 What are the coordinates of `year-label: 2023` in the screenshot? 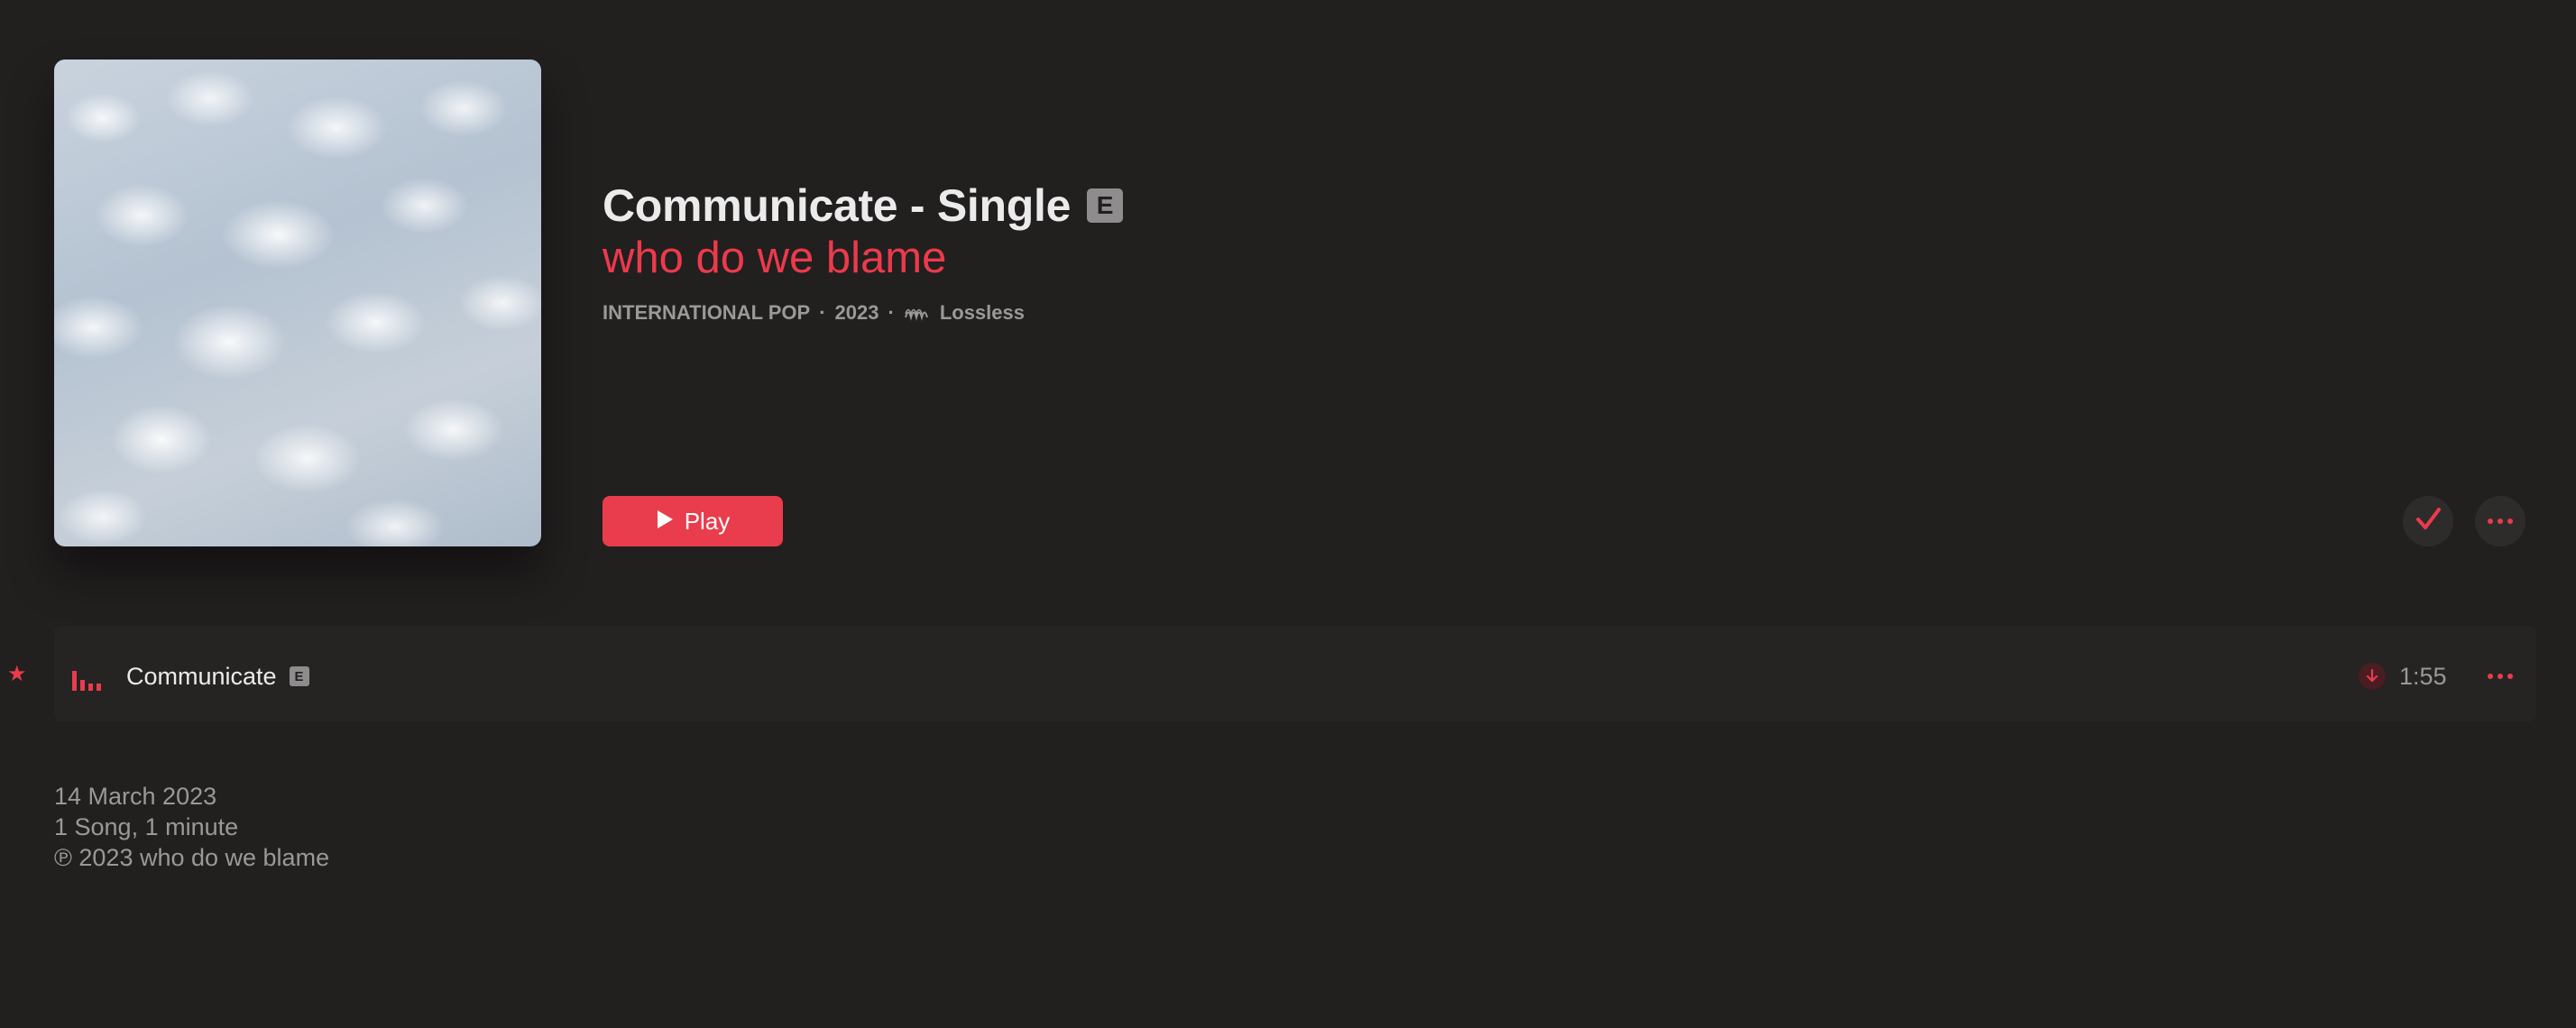 It's located at (856, 313).